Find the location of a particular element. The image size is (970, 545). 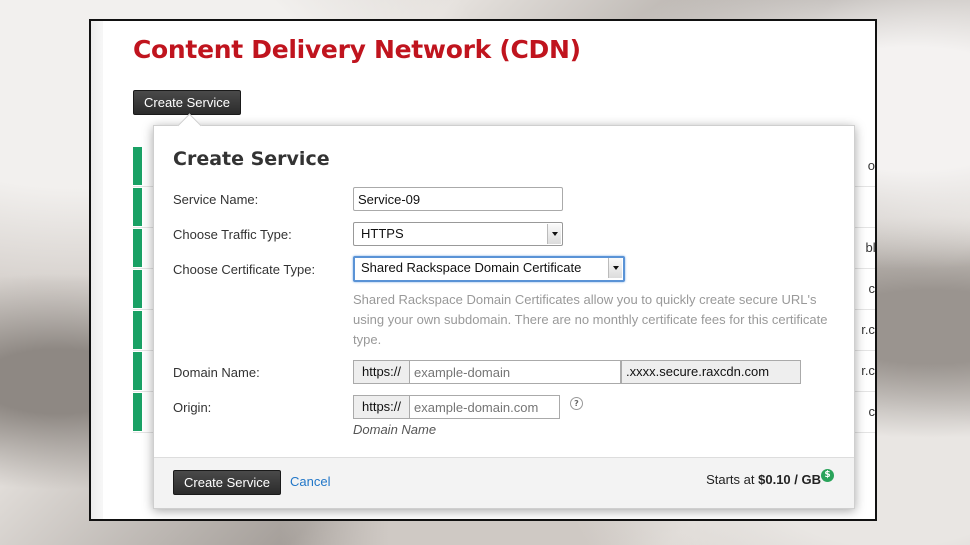

price-info: Starts at $0.10 / GB is located at coordinates (763, 479).